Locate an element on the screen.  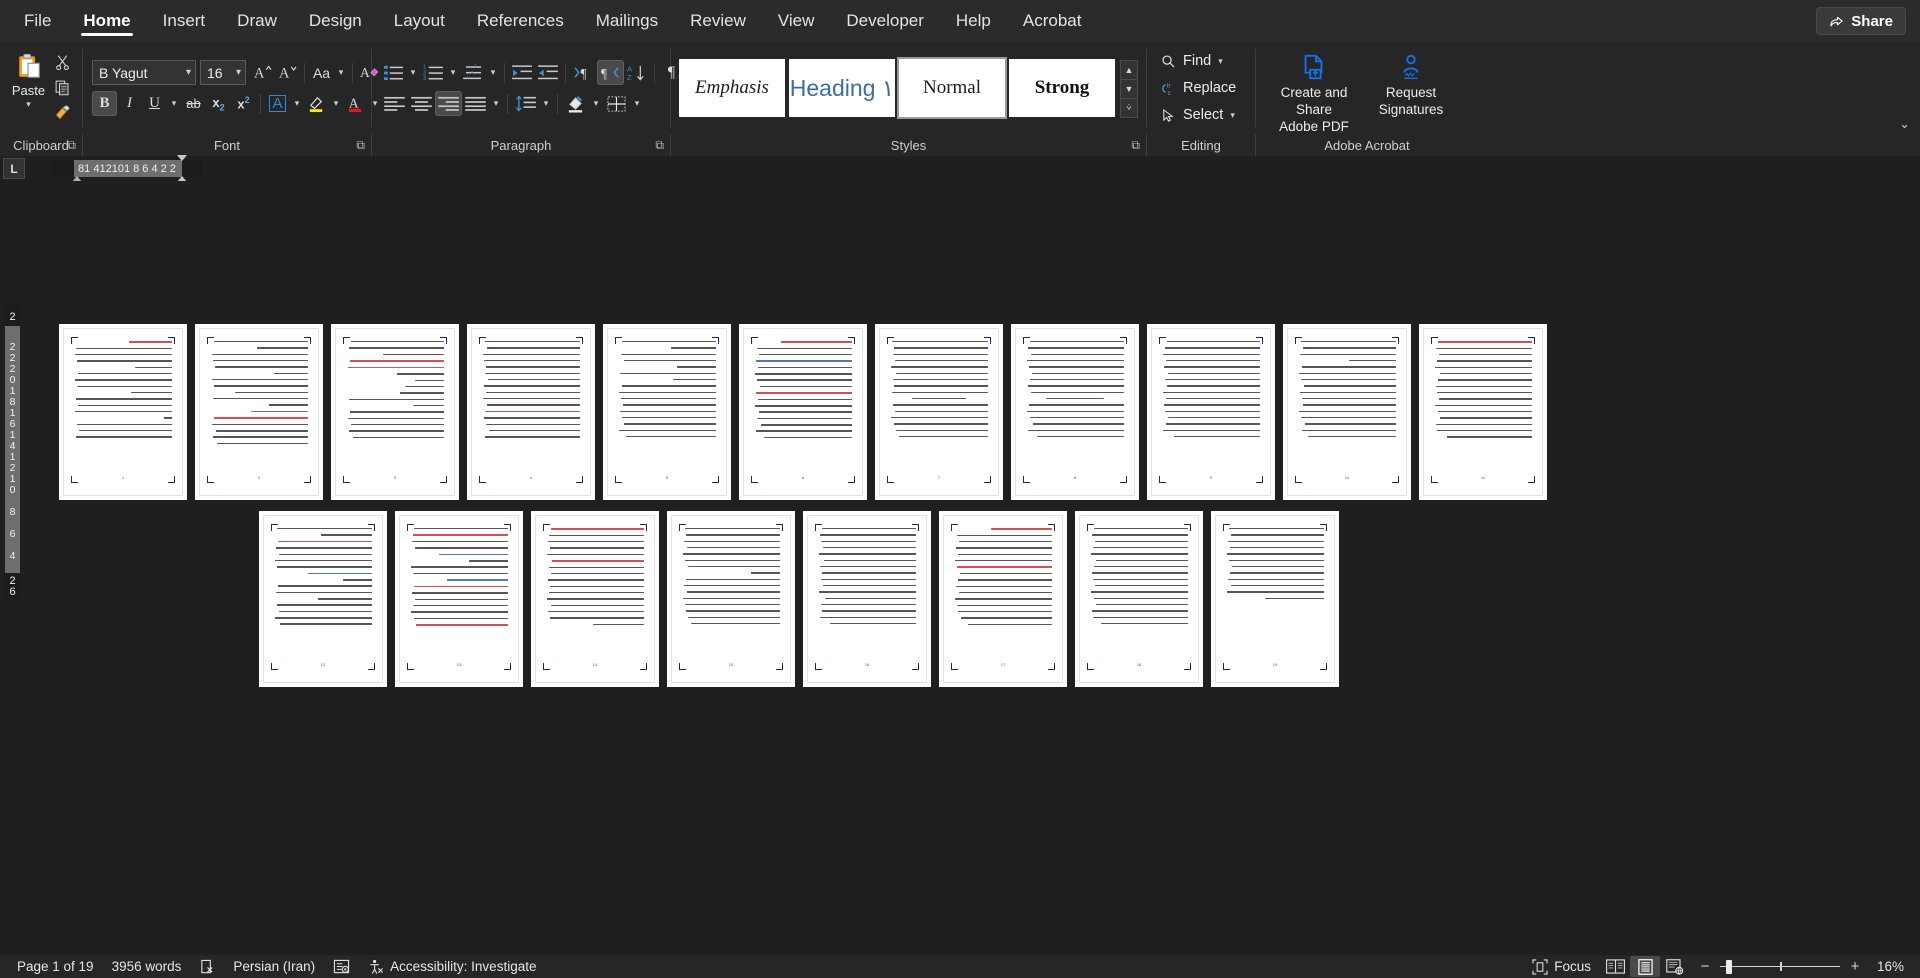
page-canvas: 17 is located at coordinates (1003, 599).